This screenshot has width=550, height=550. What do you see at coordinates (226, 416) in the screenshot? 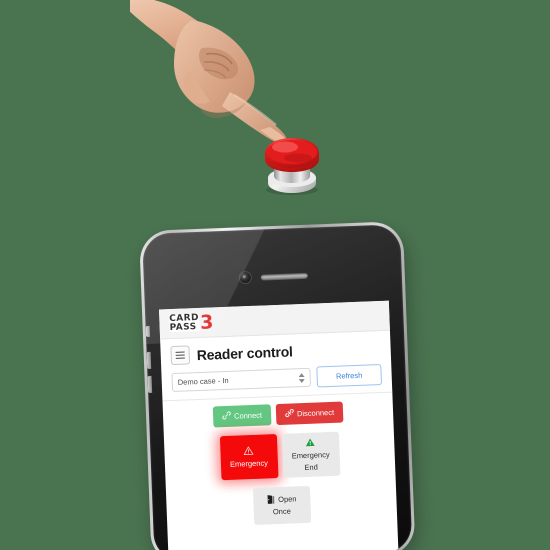
I see `link-icon` at bounding box center [226, 416].